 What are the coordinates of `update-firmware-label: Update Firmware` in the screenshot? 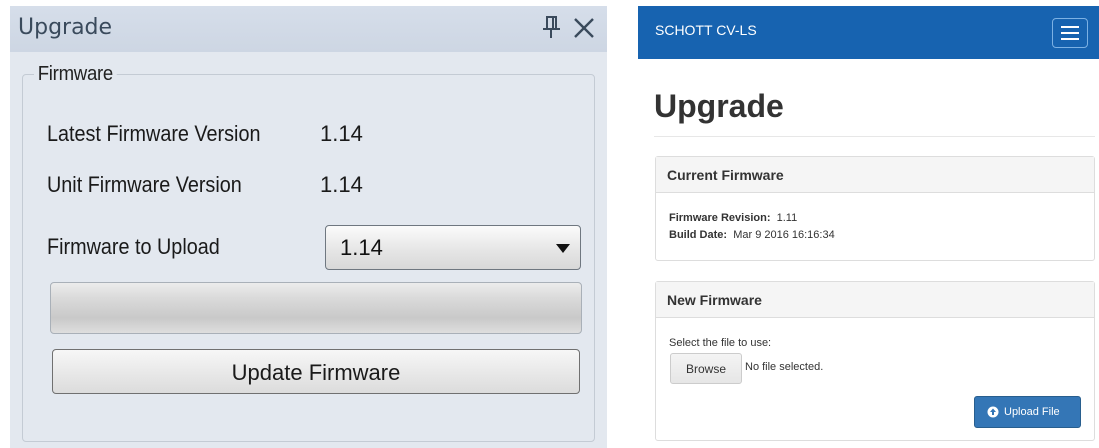 It's located at (316, 372).